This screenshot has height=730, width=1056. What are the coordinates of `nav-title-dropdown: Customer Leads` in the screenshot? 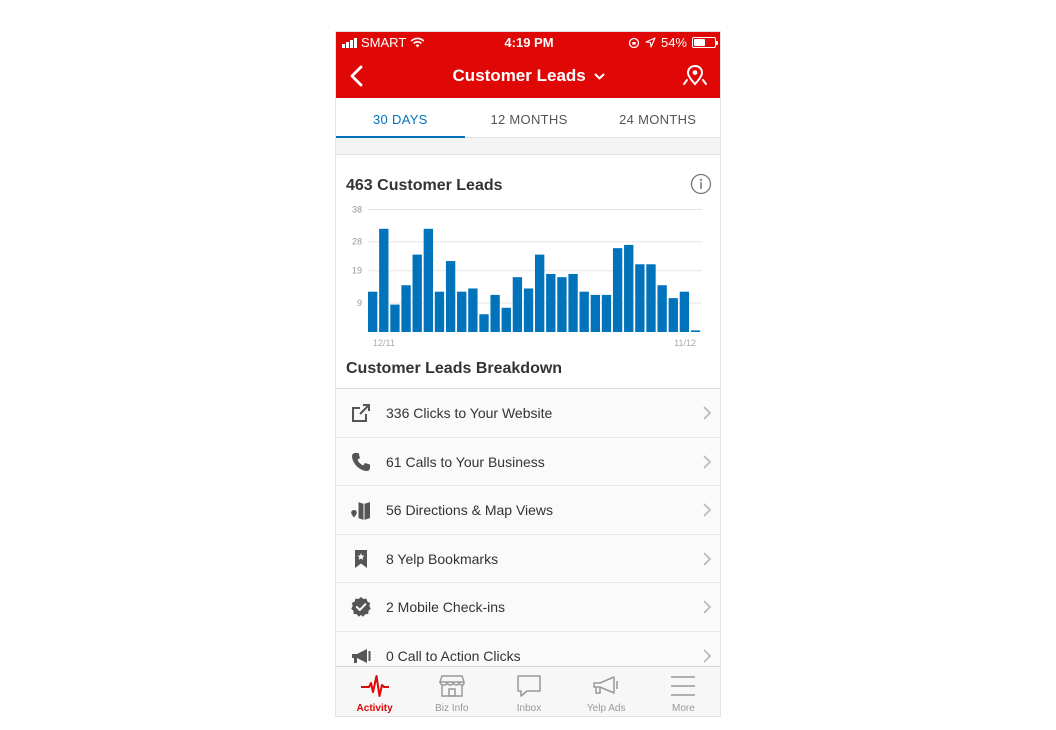 It's located at (528, 76).